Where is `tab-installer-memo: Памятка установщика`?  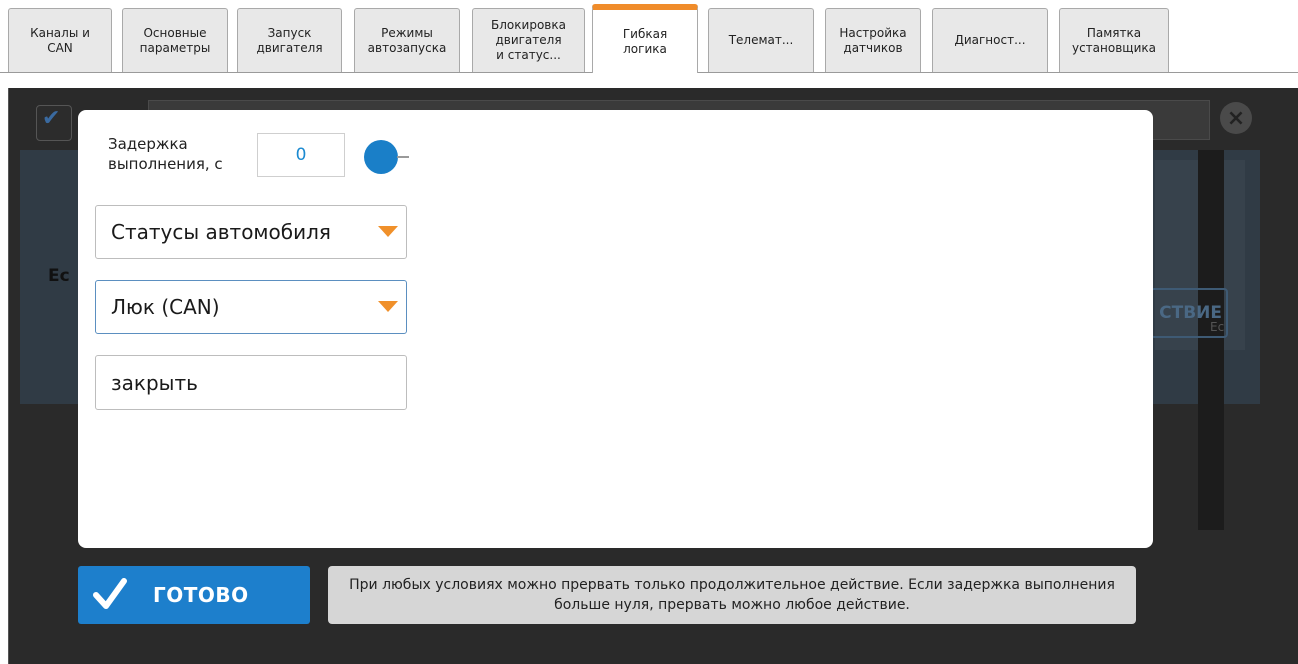 tab-installer-memo: Памятка установщика is located at coordinates (1114, 40).